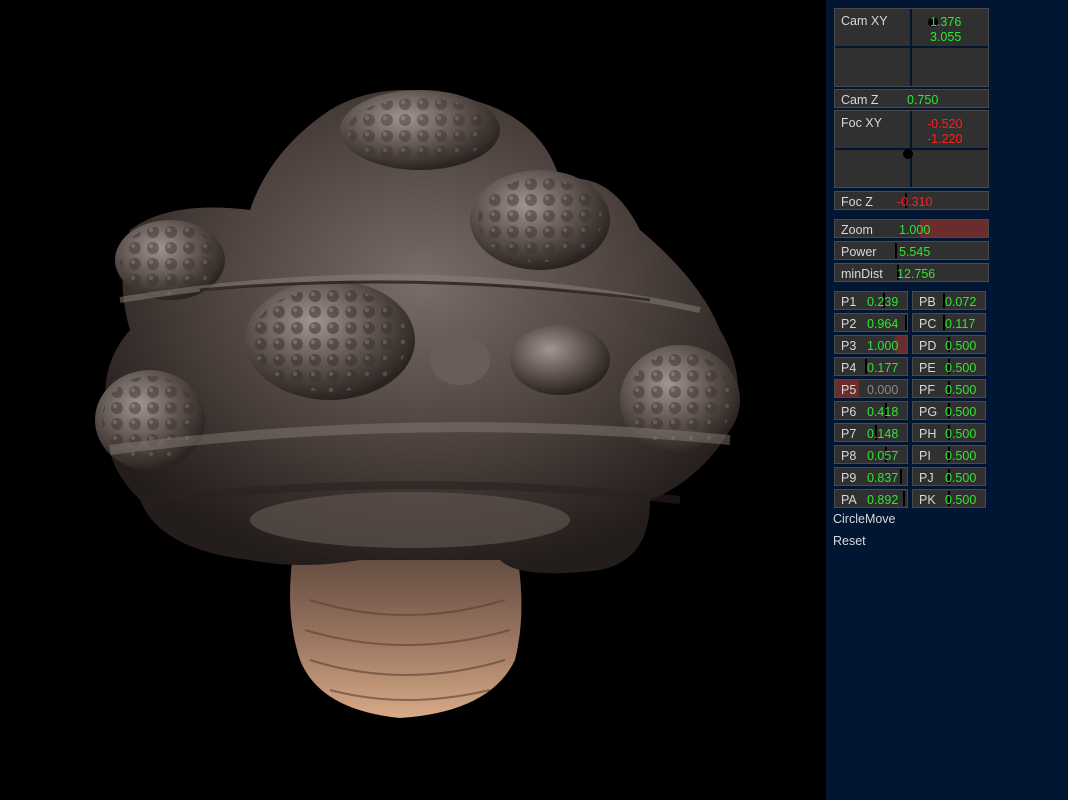 Image resolution: width=1068 pixels, height=800 pixels. I want to click on param-p2-slider: P2 0.964, so click(871, 322).